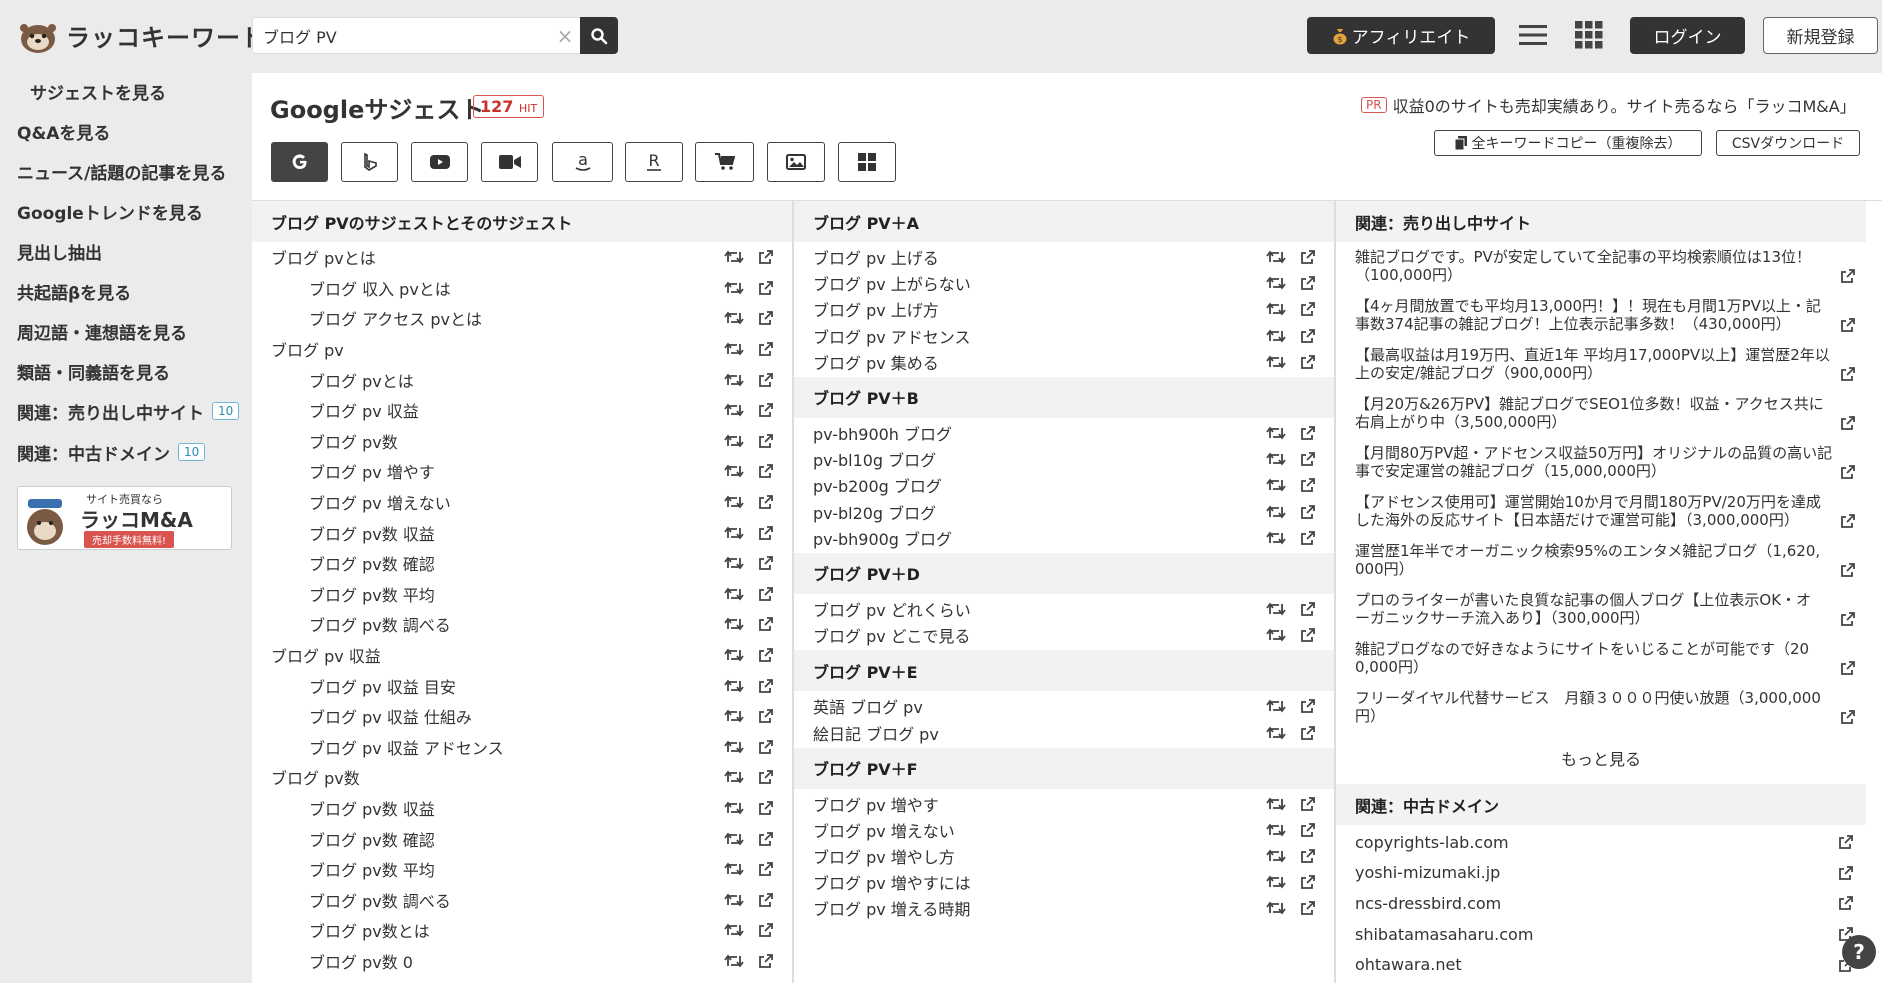 The height and width of the screenshot is (983, 1882). What do you see at coordinates (654, 162) in the screenshot?
I see `engine-rakuten-button: R` at bounding box center [654, 162].